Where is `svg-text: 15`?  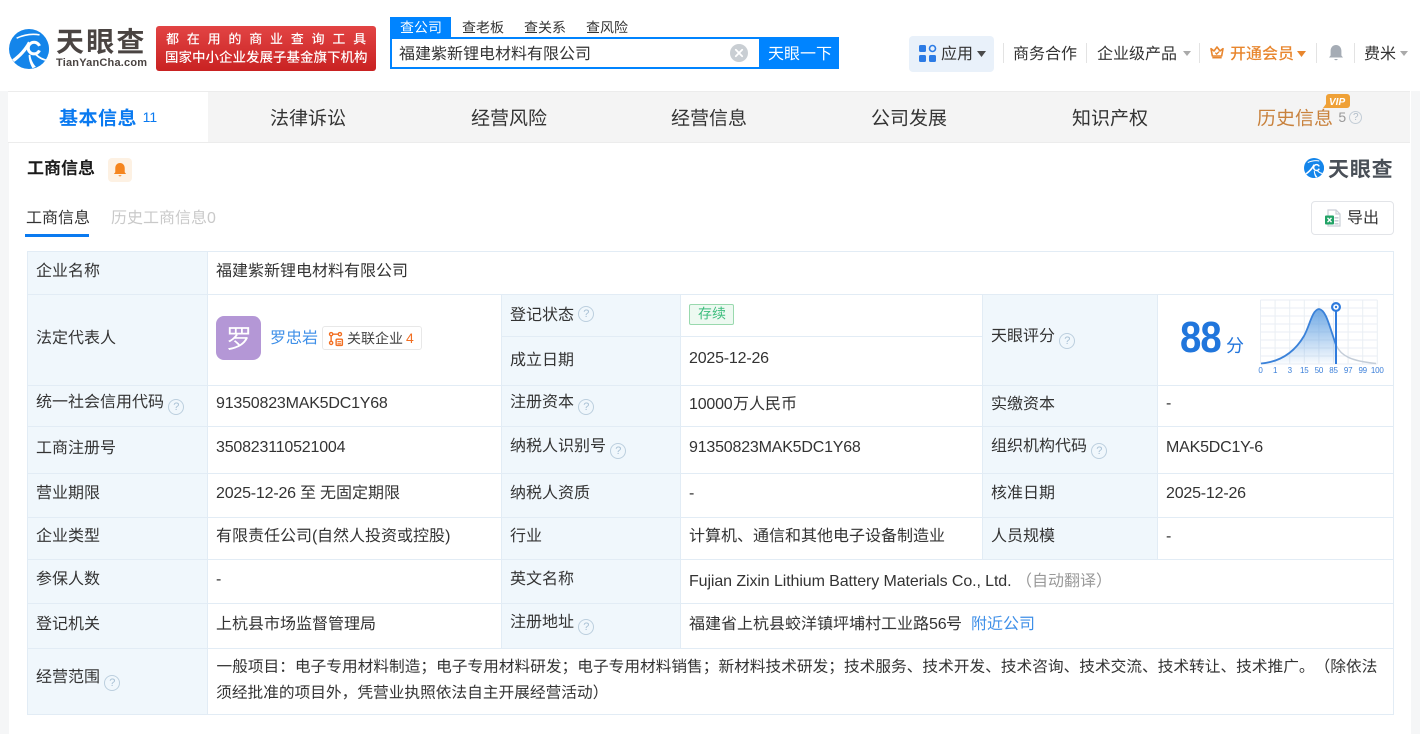 svg-text: 15 is located at coordinates (1304, 370).